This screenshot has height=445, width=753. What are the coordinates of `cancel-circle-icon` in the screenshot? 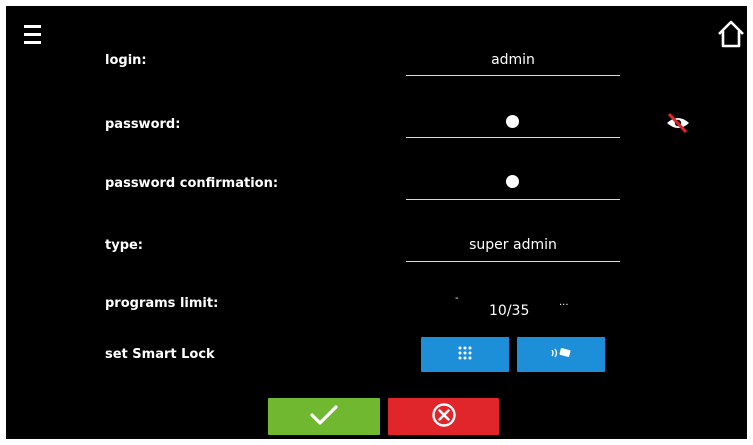 It's located at (444, 417).